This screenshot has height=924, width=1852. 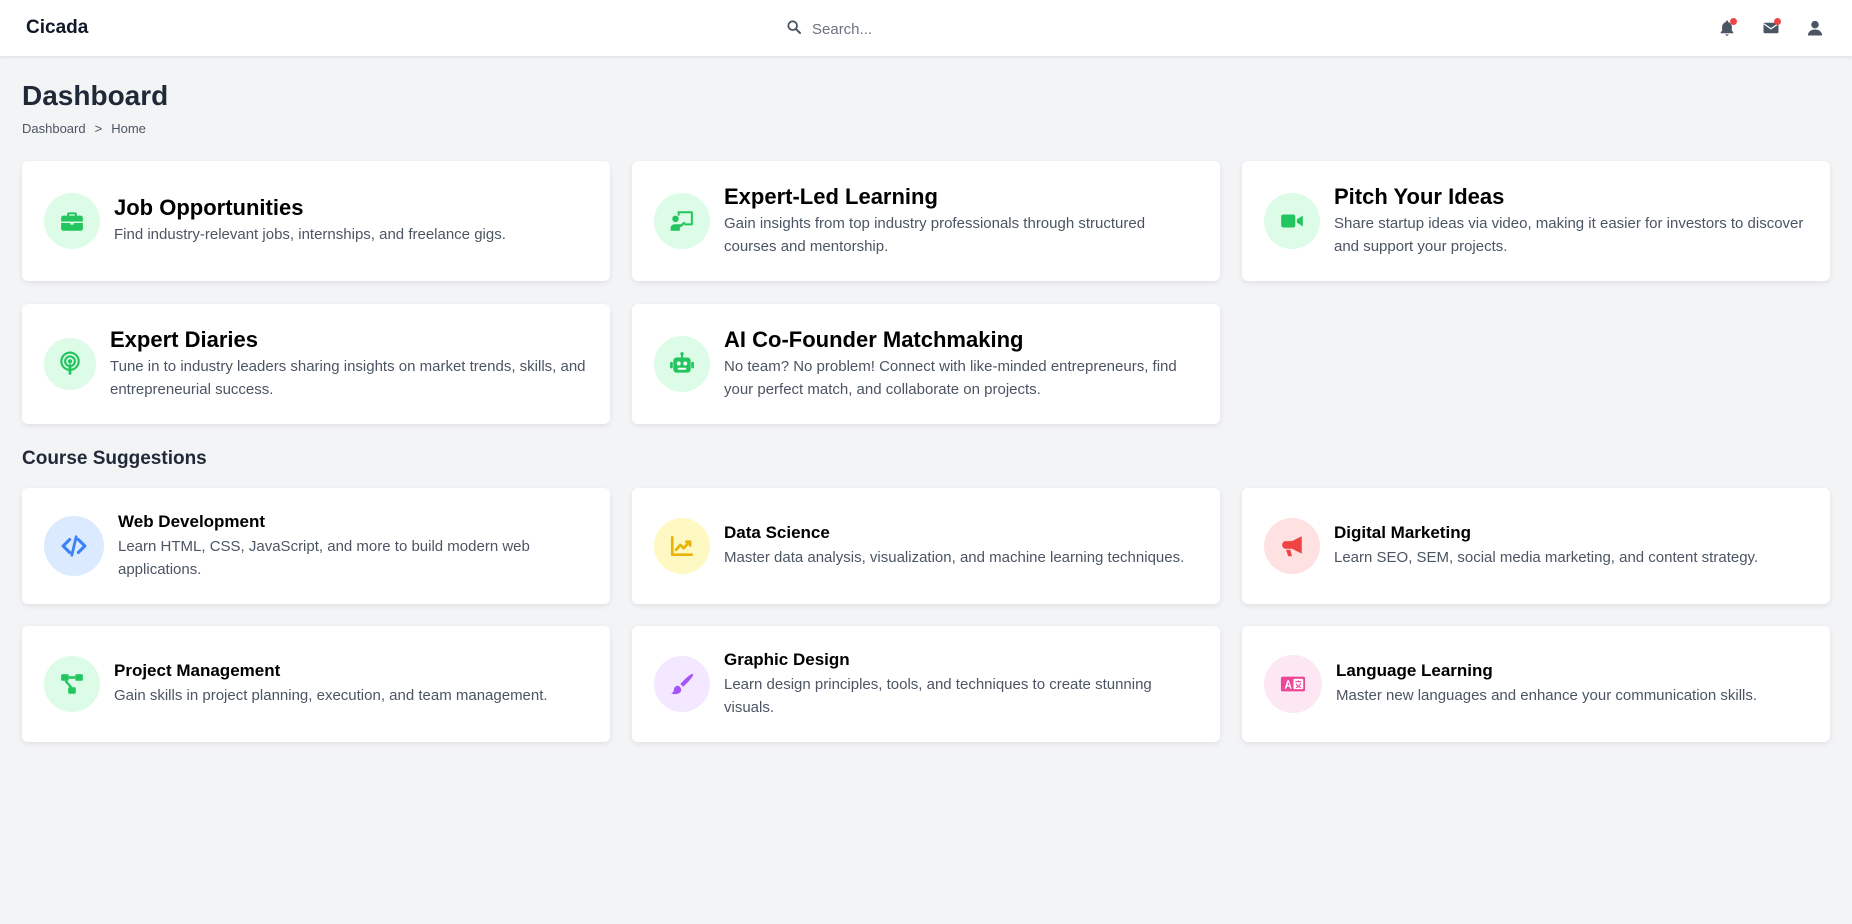 What do you see at coordinates (1727, 28) in the screenshot?
I see `bell-icon` at bounding box center [1727, 28].